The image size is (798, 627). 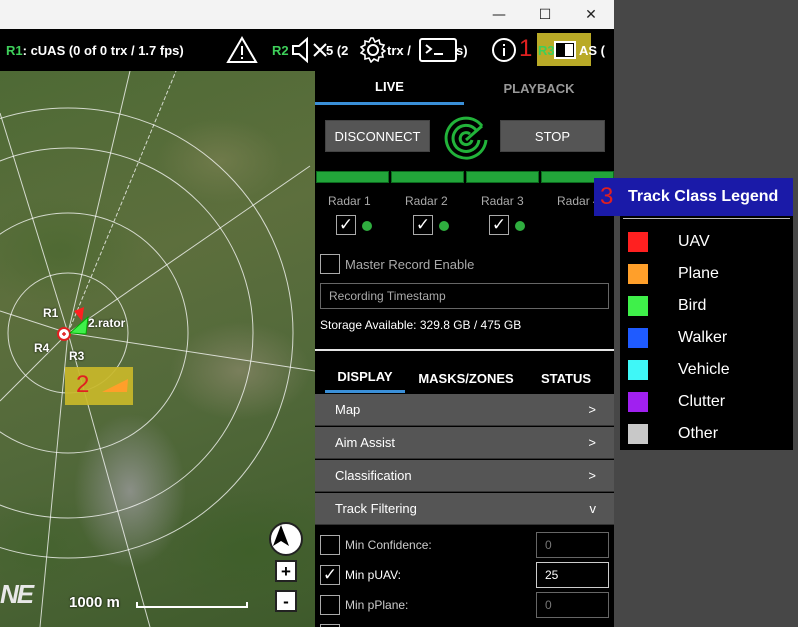 I want to click on accordion-map: Map >, so click(x=464, y=410).